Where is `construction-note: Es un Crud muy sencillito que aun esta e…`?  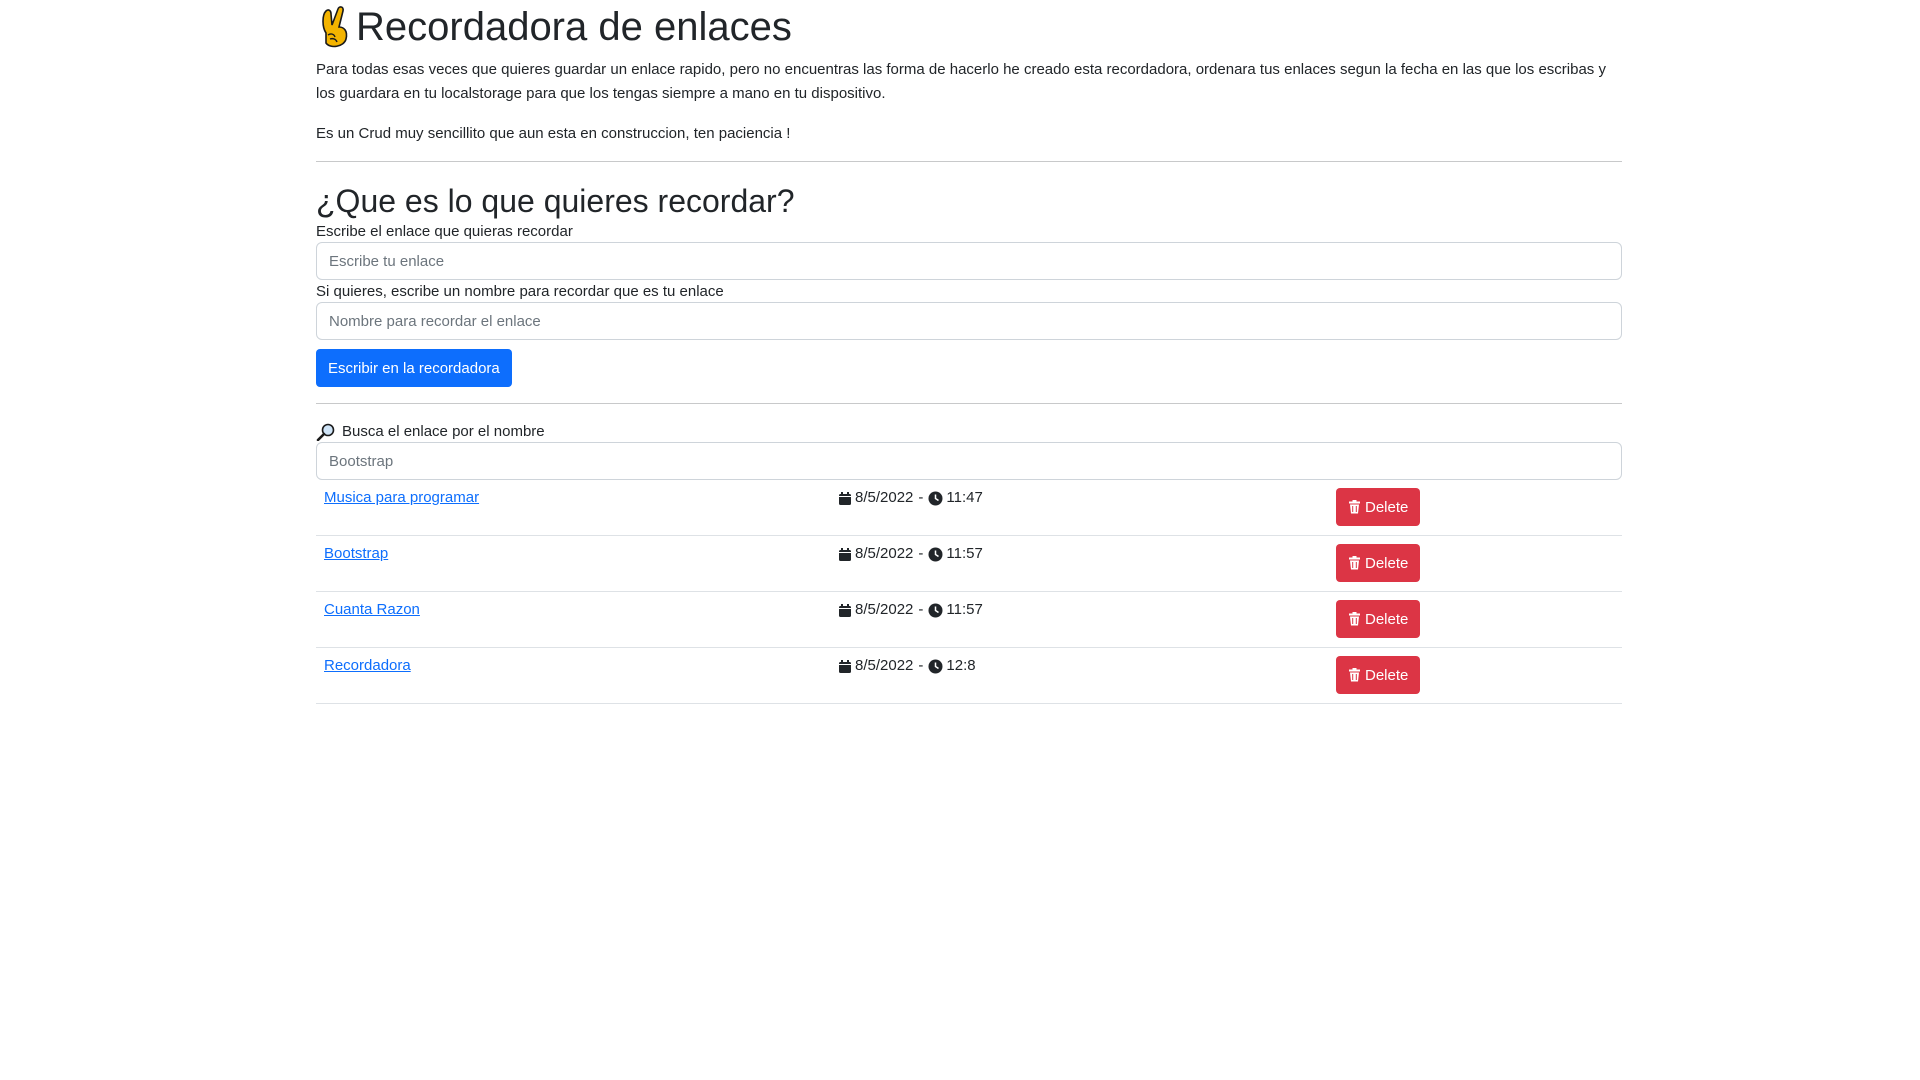 construction-note: Es un Crud muy sencillito que aun esta e… is located at coordinates (553, 133).